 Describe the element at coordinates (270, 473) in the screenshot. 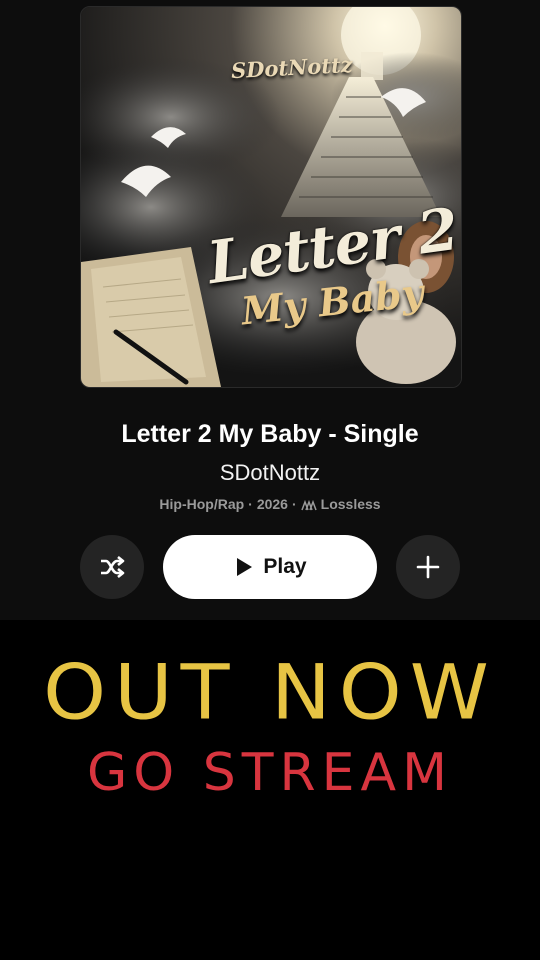

I see `artist-link: SDotNottz` at that location.